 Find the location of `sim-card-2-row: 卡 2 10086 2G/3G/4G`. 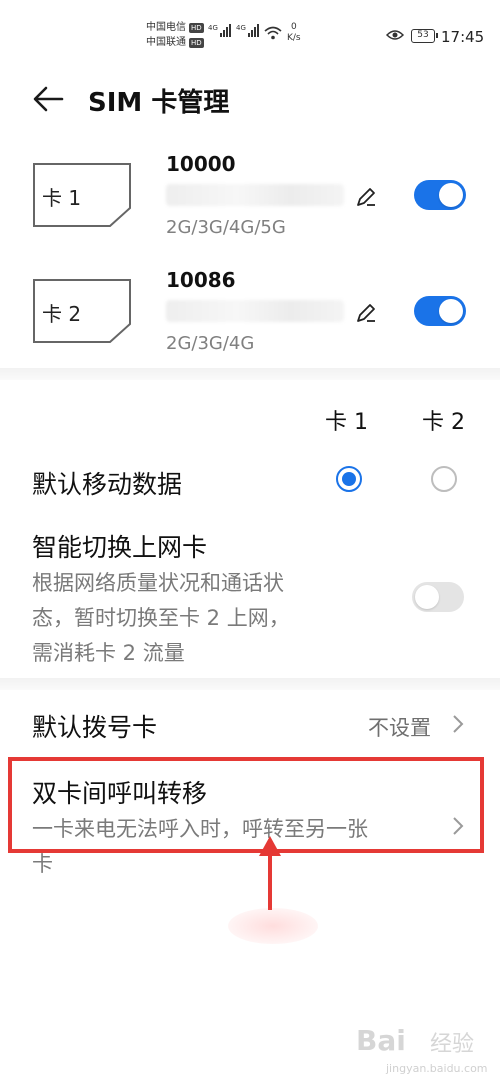

sim-card-2-row: 卡 2 10086 2G/3G/4G is located at coordinates (250, 322).